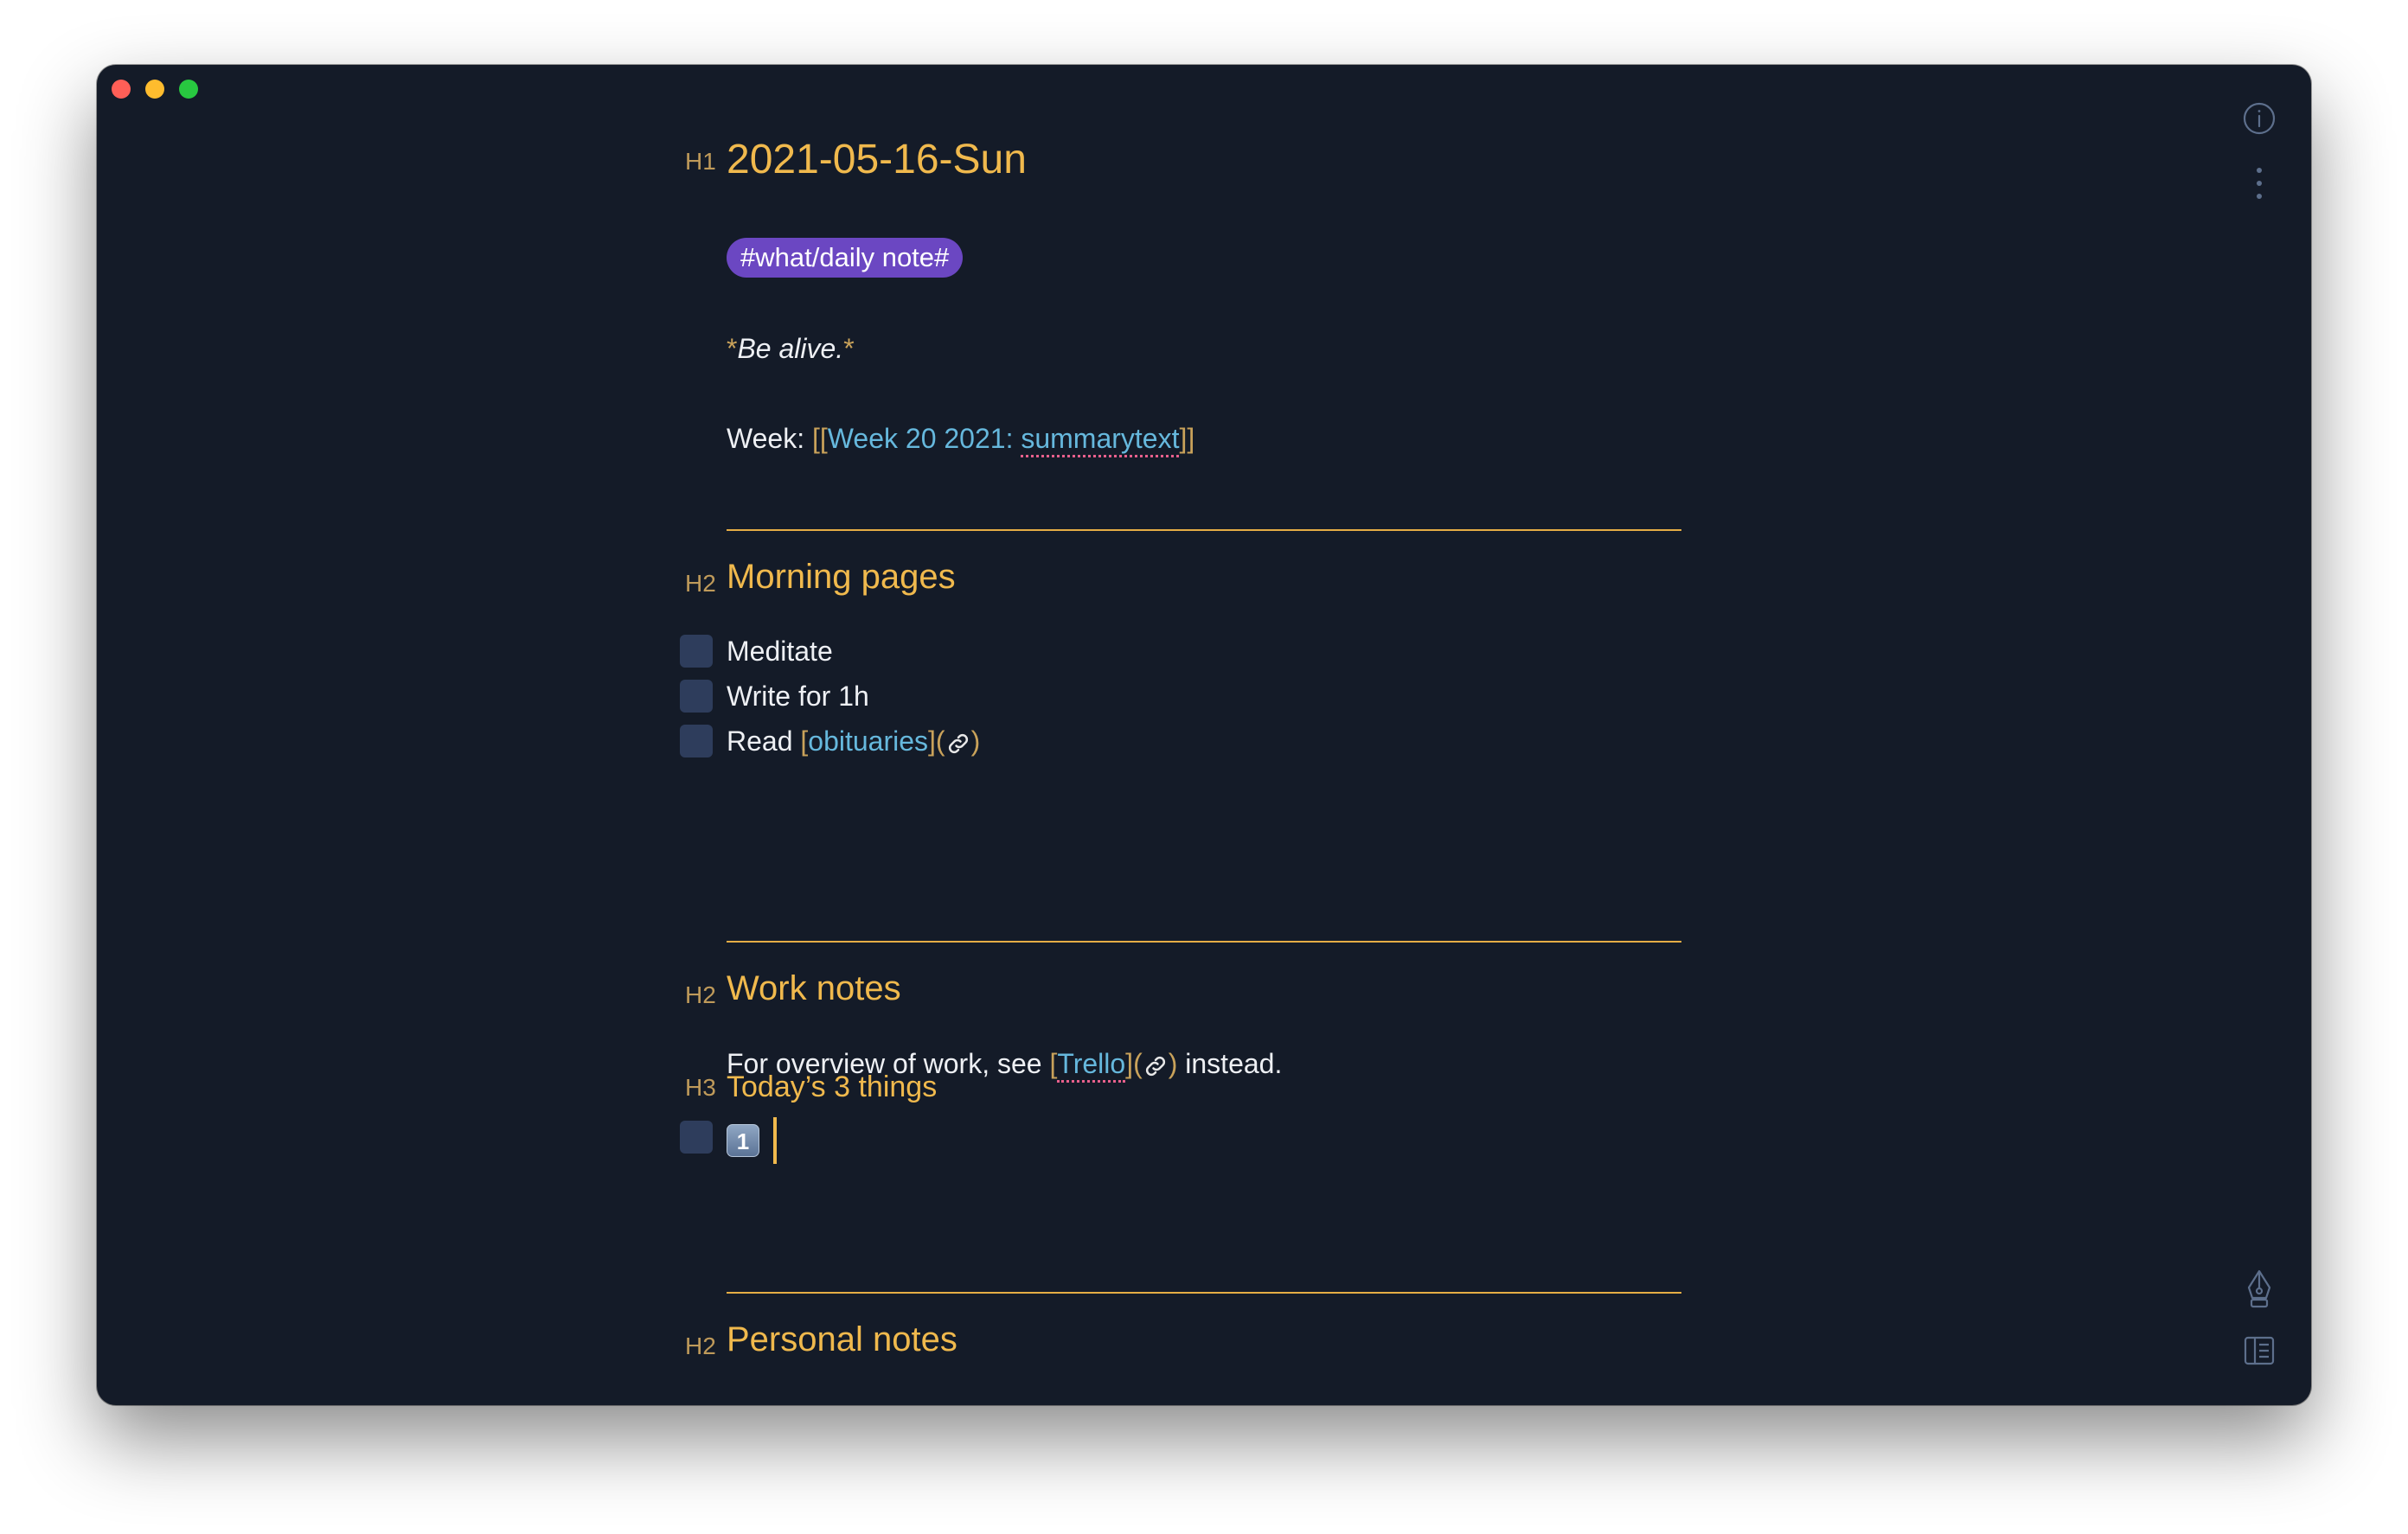 The image size is (2408, 1534). I want to click on tag-line: #what/daily note#, so click(845, 258).